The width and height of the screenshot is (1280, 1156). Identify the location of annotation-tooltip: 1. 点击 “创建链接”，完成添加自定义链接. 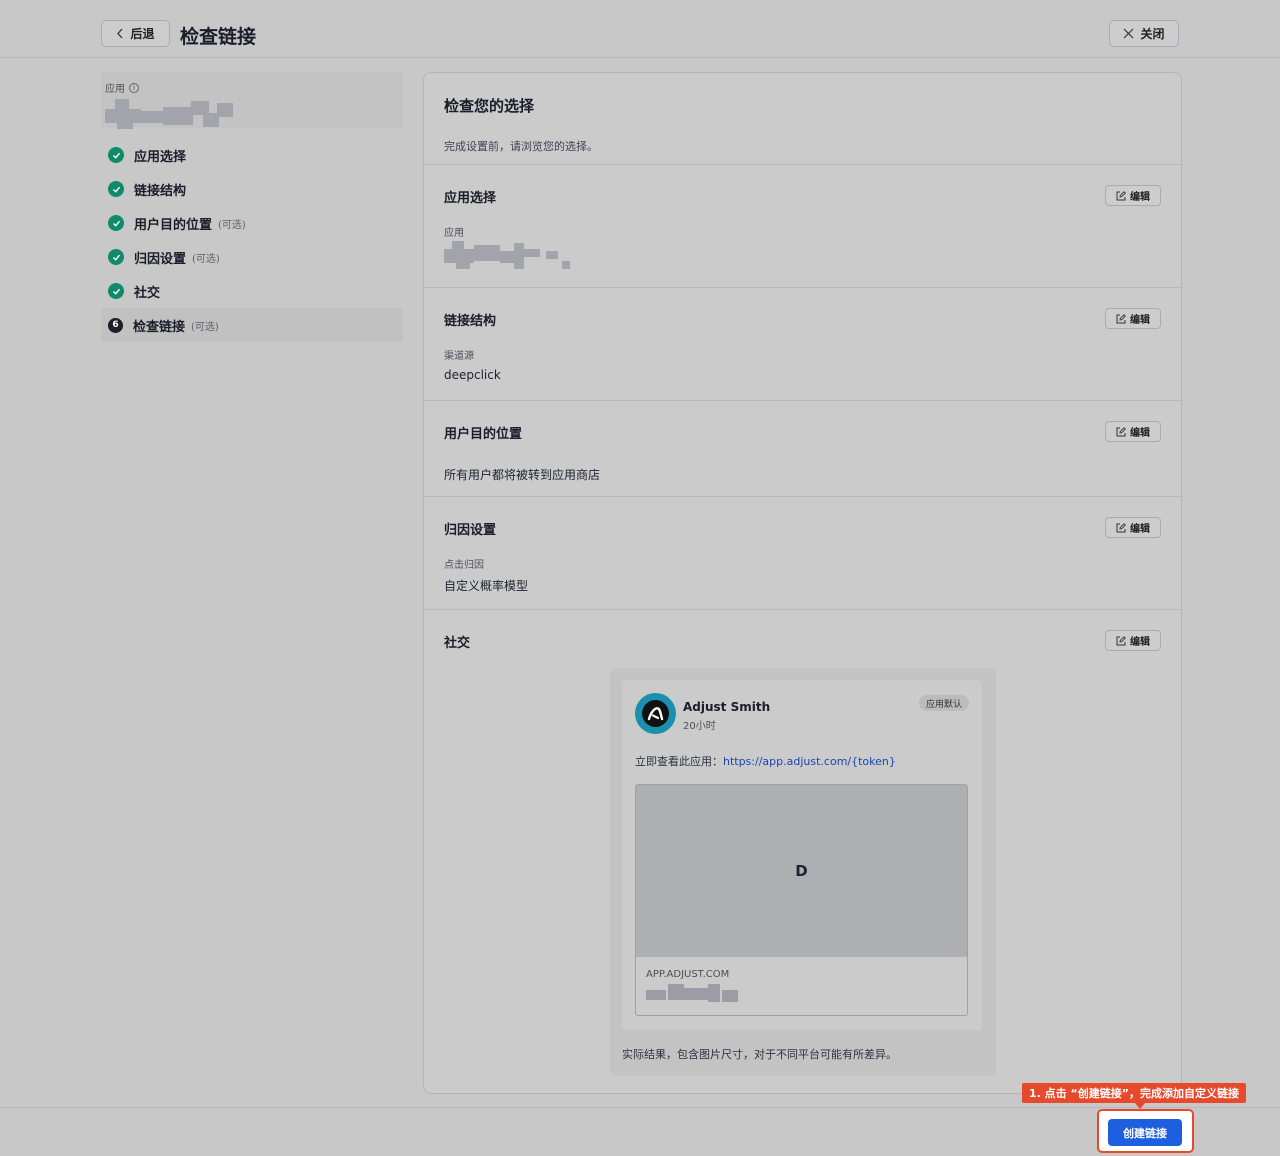
(1134, 1093).